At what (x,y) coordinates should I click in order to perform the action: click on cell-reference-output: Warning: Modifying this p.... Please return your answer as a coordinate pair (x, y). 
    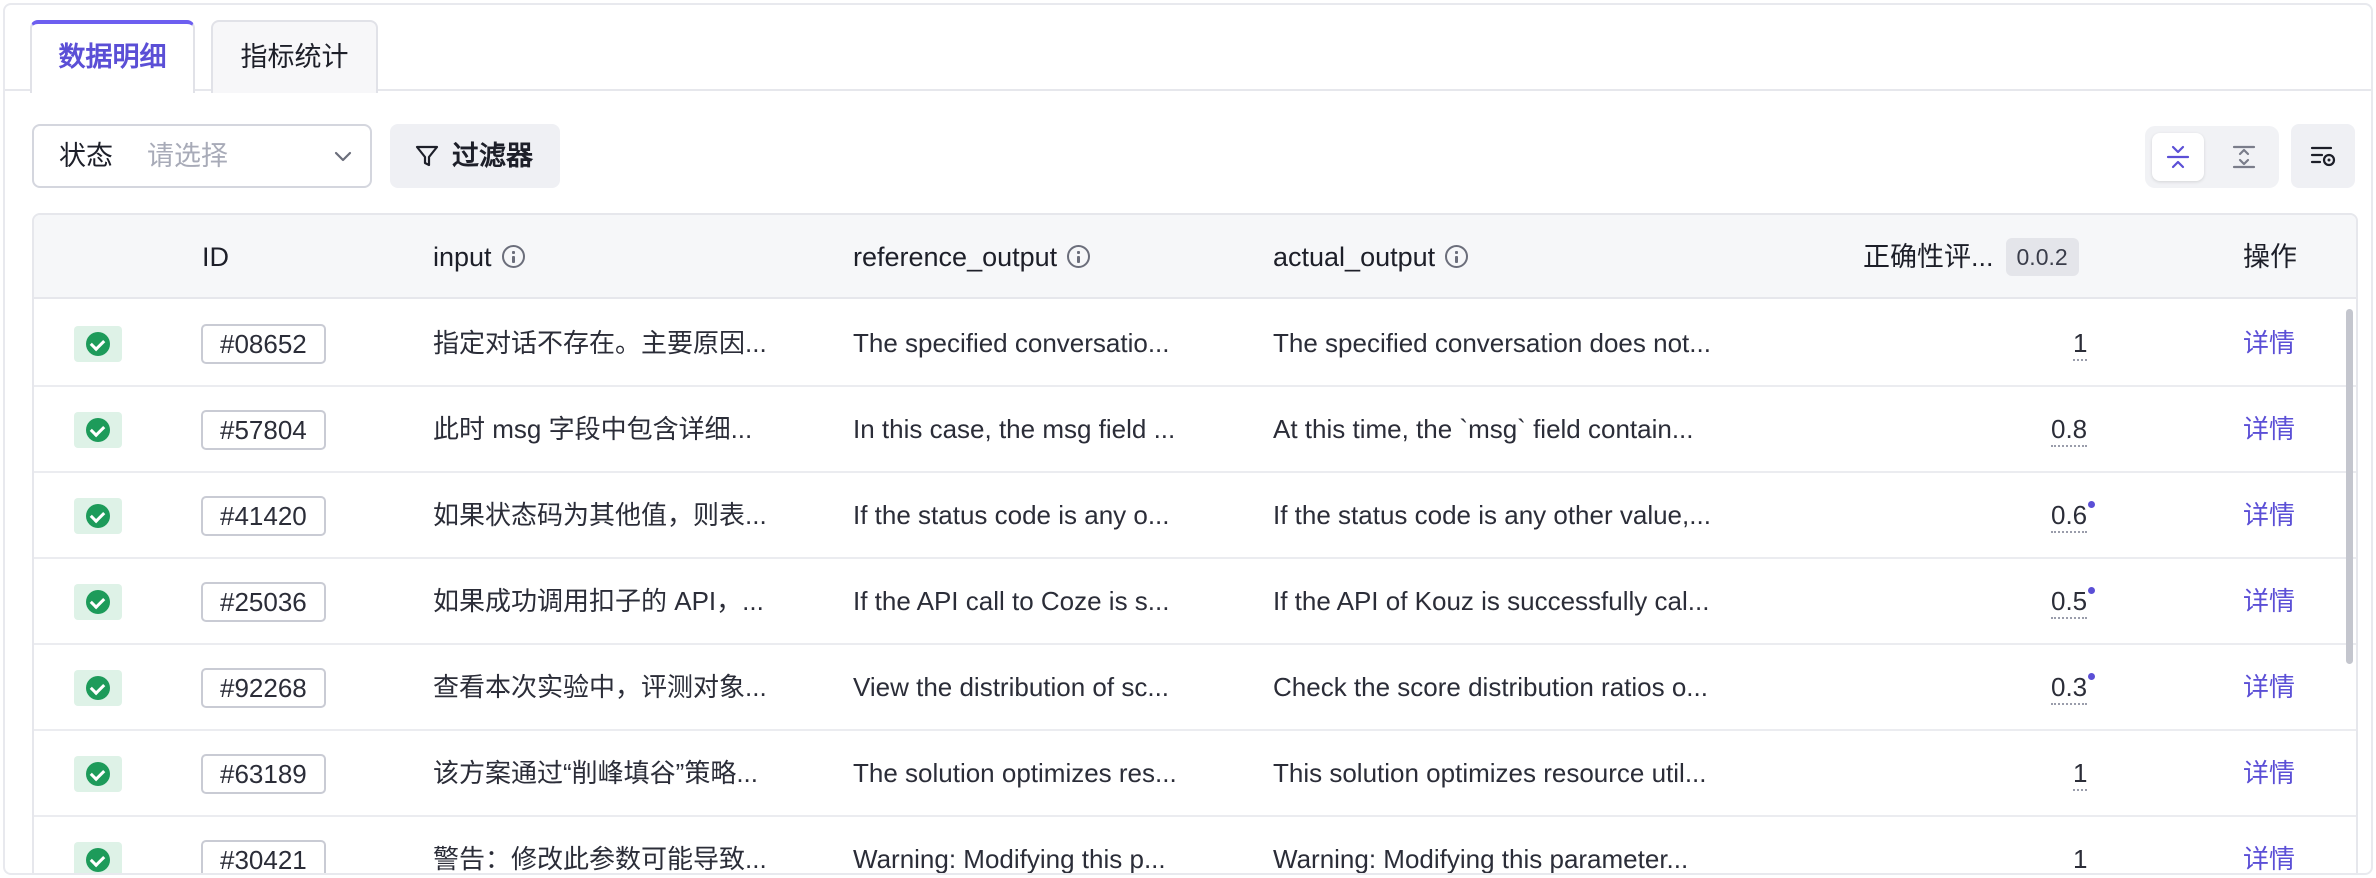
    Looking at the image, I should click on (1009, 859).